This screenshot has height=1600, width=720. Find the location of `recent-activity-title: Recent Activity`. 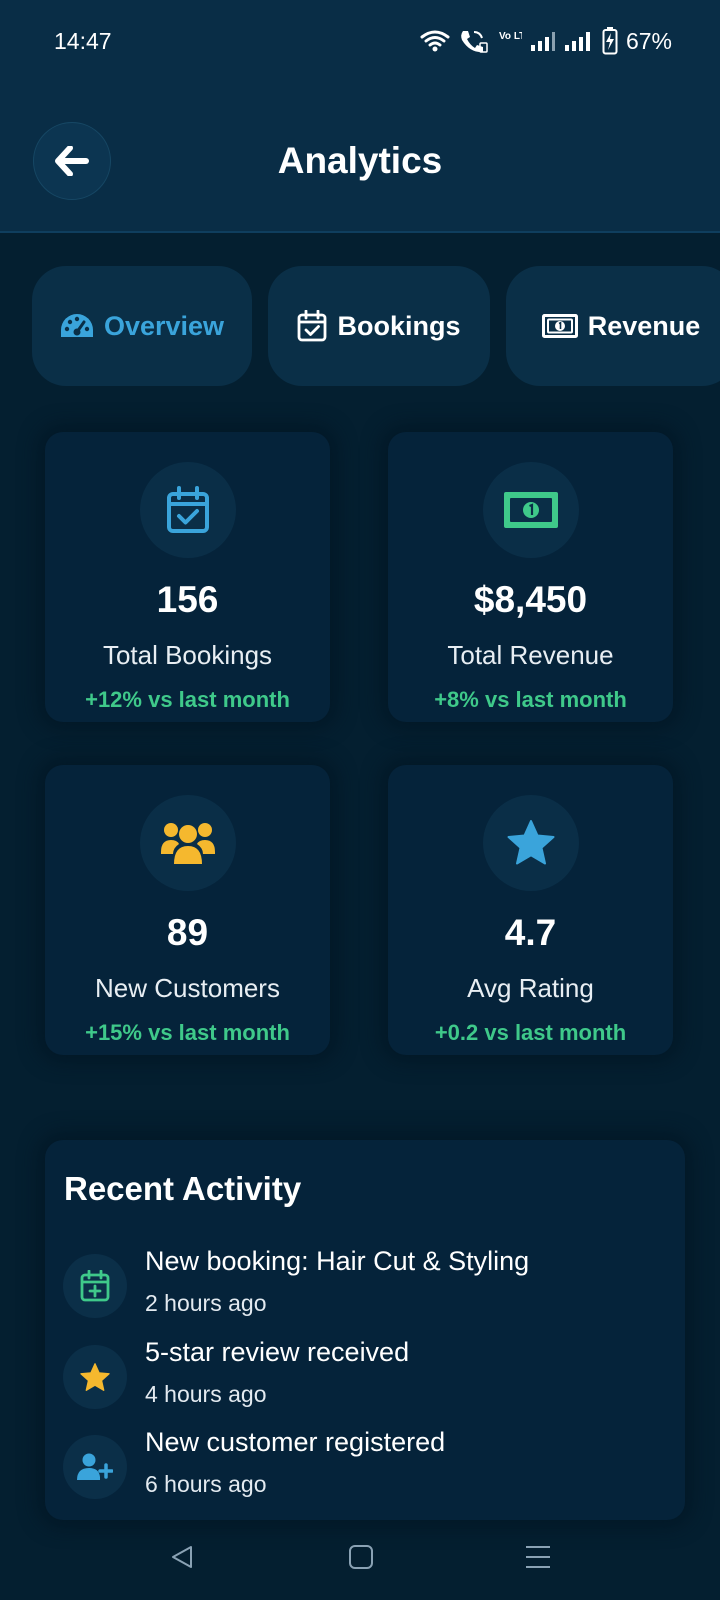

recent-activity-title: Recent Activity is located at coordinates (183, 1188).